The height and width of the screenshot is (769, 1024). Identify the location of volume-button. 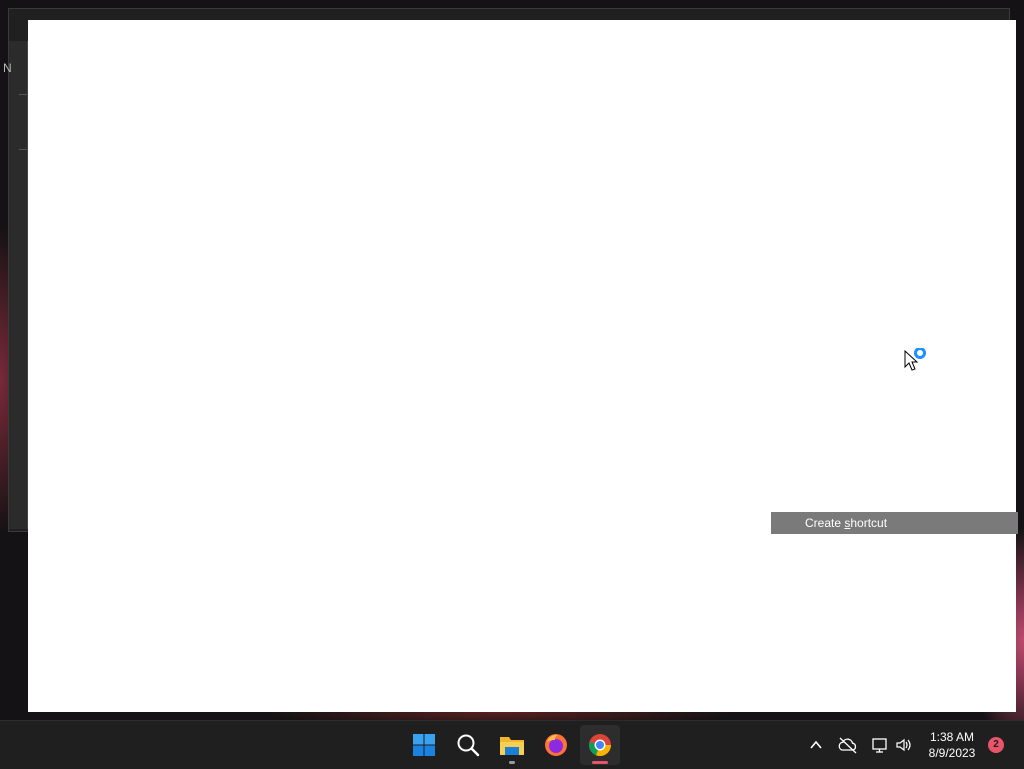
(904, 745).